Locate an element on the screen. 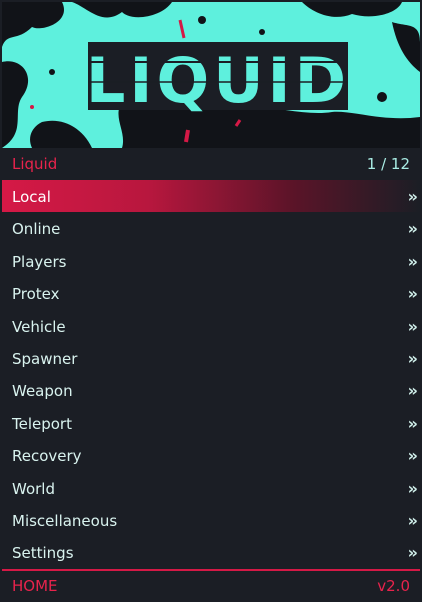 The image size is (422, 602). menu-item-vehicle: Vehicle » is located at coordinates (211, 326).